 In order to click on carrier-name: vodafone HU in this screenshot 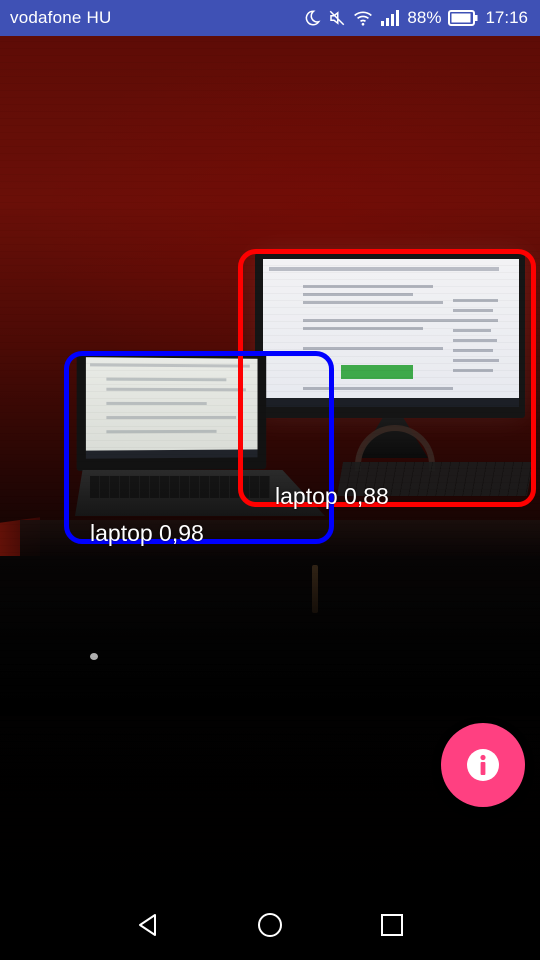, I will do `click(61, 17)`.